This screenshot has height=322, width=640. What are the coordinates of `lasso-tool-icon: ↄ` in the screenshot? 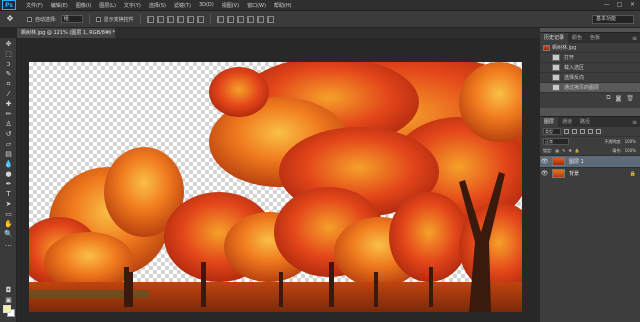 It's located at (8, 64).